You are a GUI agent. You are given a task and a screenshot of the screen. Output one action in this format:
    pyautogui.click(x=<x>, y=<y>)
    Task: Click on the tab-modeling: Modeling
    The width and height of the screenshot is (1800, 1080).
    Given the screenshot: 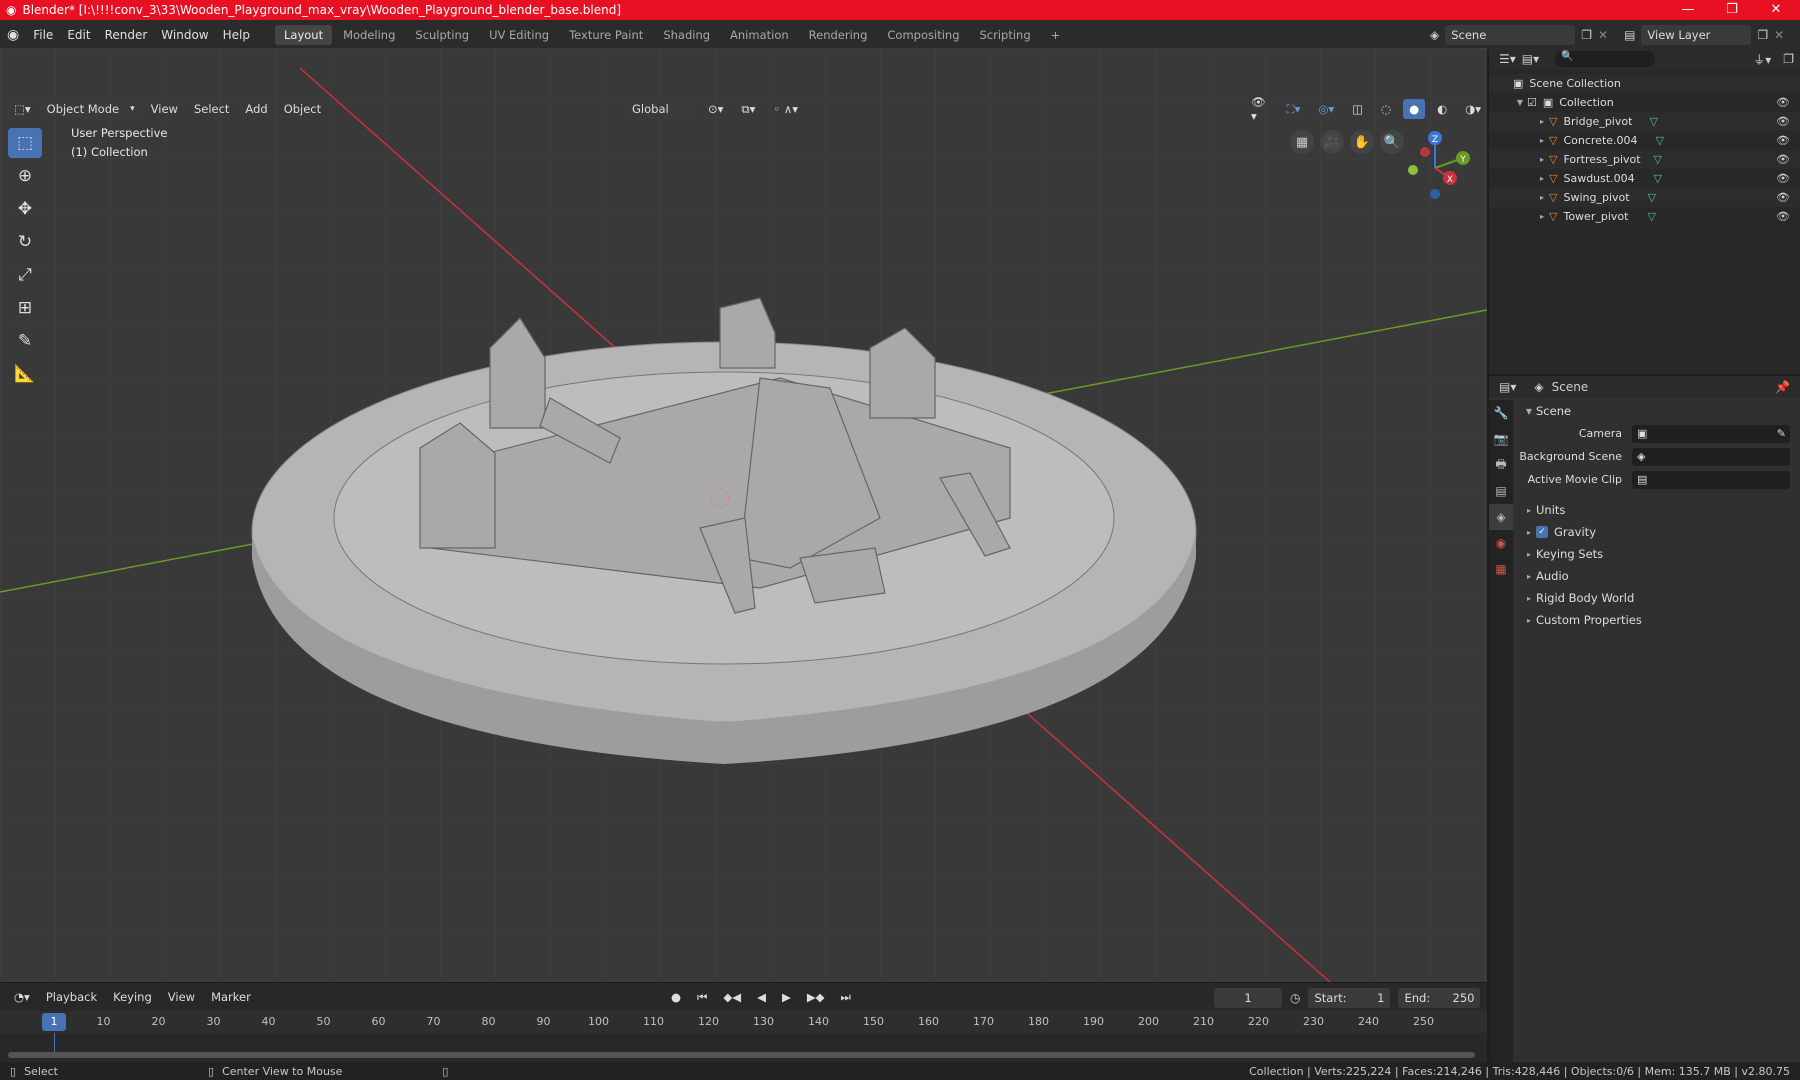 What is the action you would take?
    pyautogui.click(x=369, y=35)
    